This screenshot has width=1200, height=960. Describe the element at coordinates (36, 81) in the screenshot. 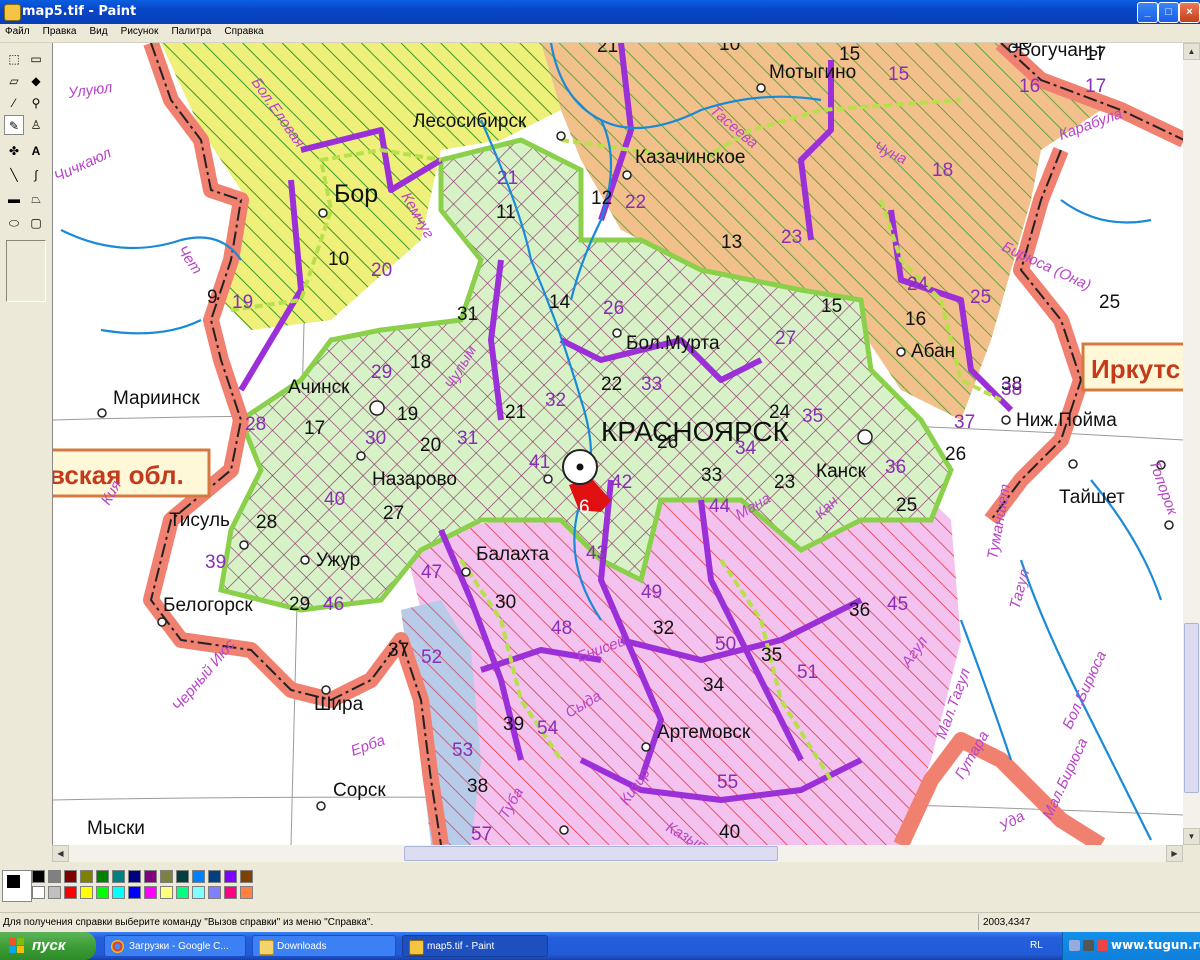

I see `fill-icon: ◆` at that location.